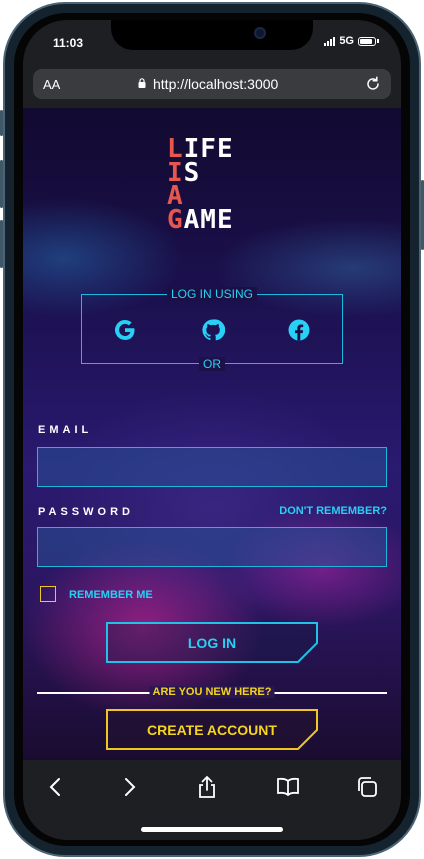 This screenshot has height=859, width=424. I want to click on github-icon, so click(213, 330).